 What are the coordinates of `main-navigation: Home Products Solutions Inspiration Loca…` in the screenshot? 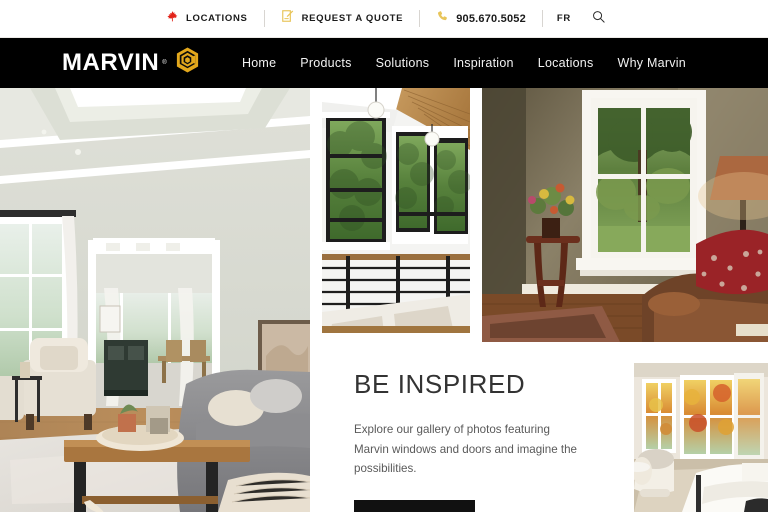 It's located at (487, 63).